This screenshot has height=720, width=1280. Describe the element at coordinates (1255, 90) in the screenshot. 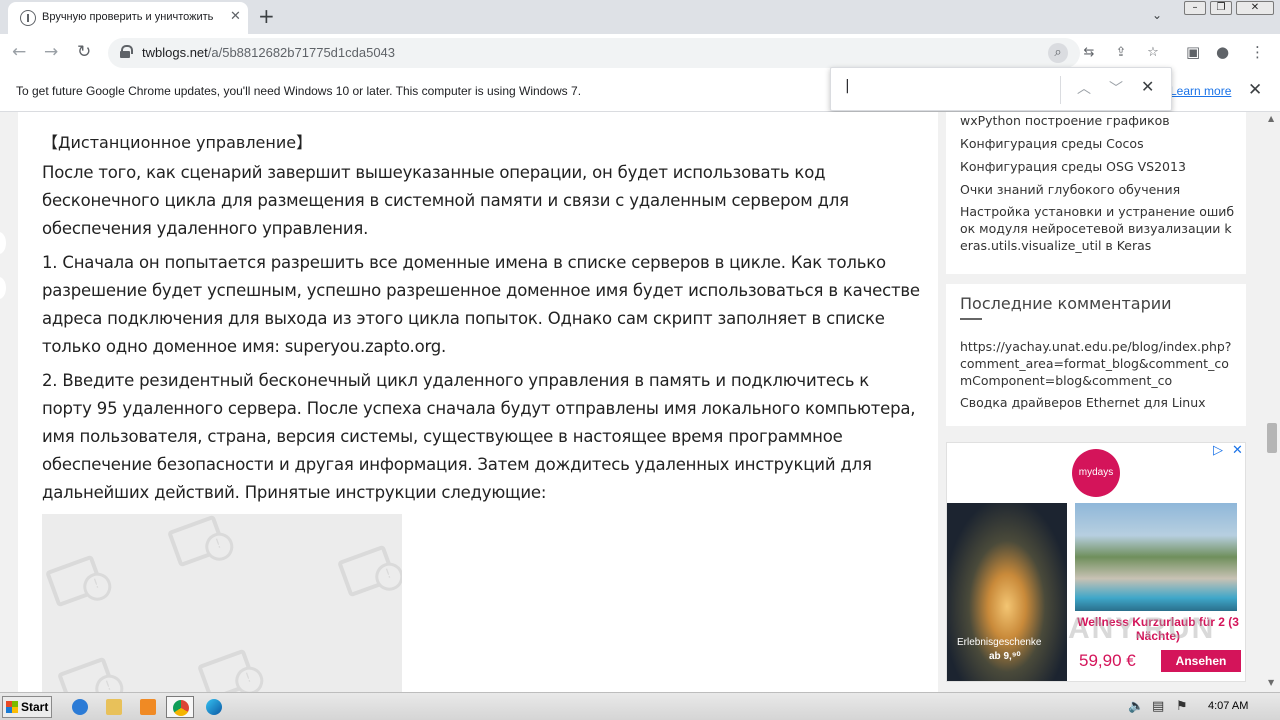

I see `infobar-close-icon: ✕` at that location.